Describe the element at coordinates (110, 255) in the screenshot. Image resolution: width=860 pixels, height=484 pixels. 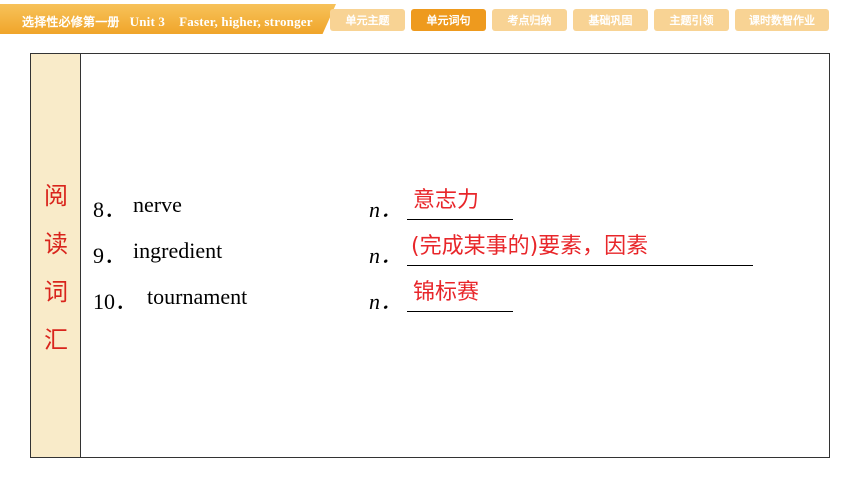
I see `vocab-number: 9．` at that location.